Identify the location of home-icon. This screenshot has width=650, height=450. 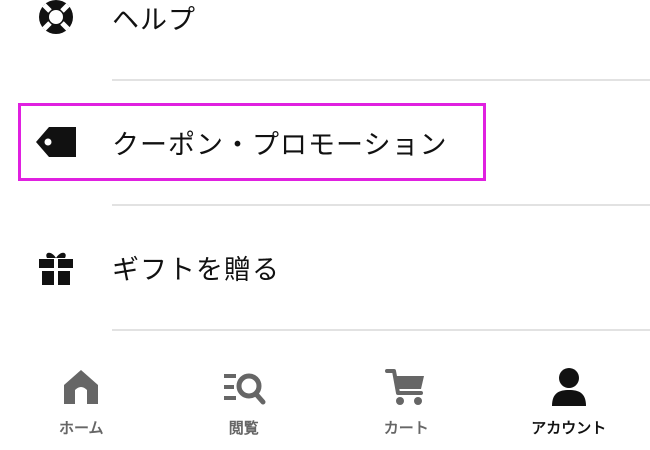
(81, 387).